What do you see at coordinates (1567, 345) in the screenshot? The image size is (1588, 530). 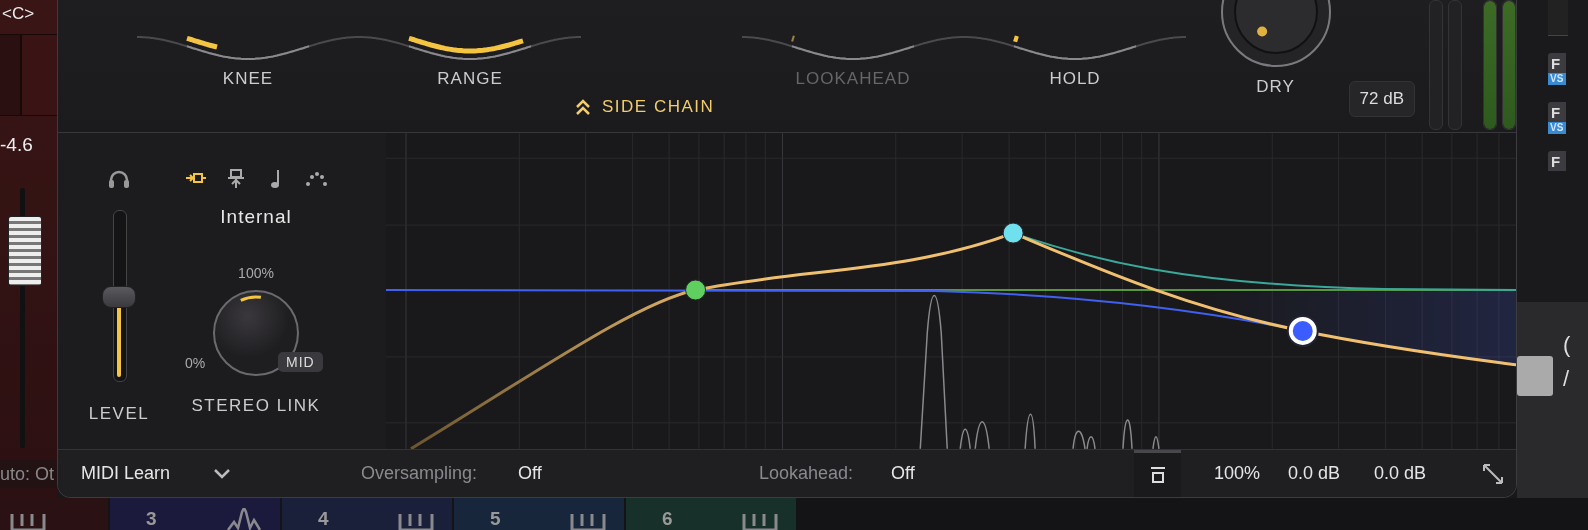 I see `panel-text: (` at bounding box center [1567, 345].